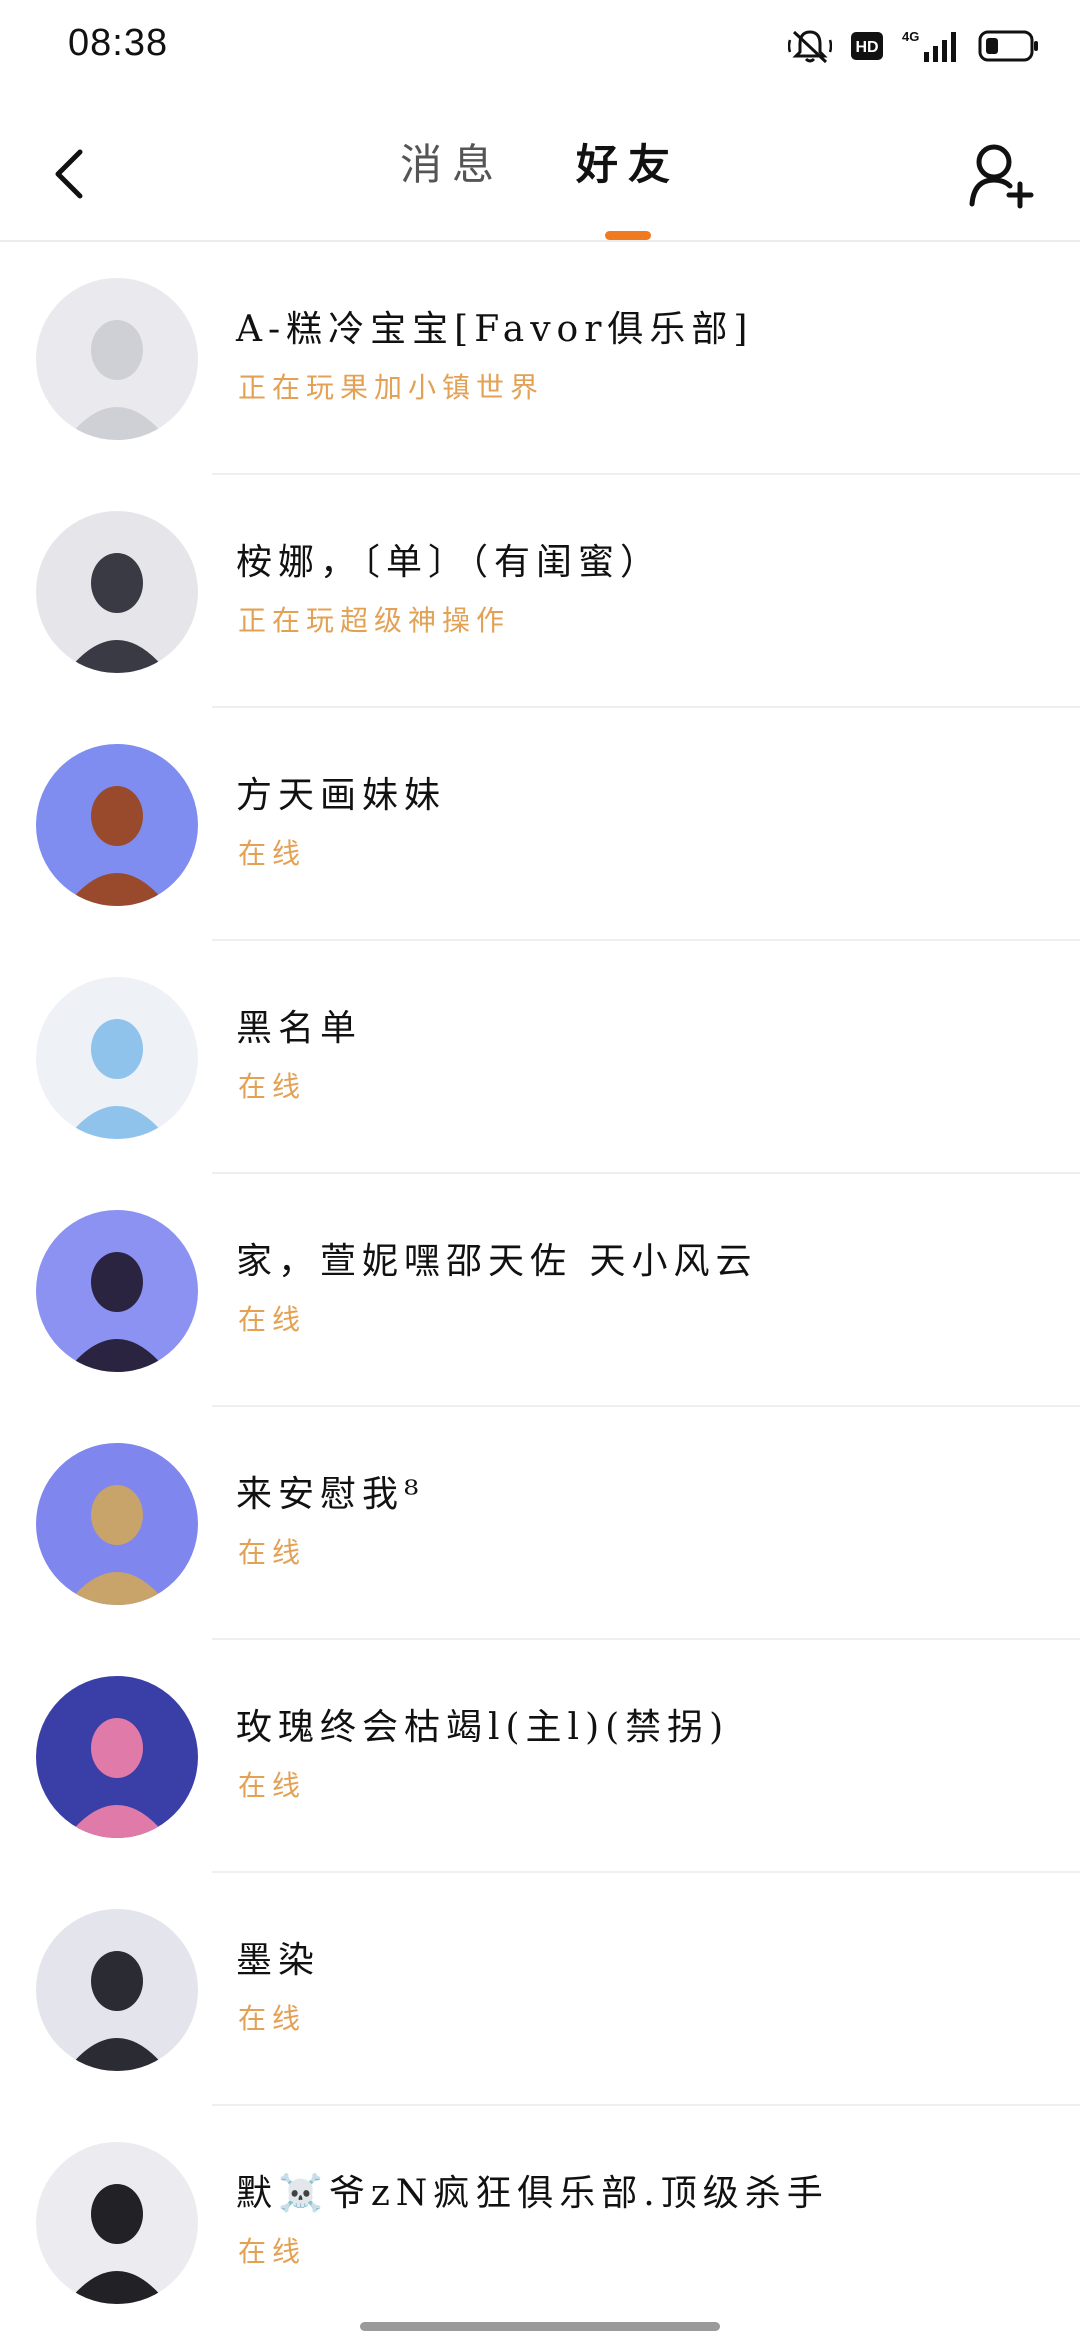 The image size is (1080, 2340). What do you see at coordinates (495, 329) in the screenshot?
I see `friend-name: A-糕冷宝宝[Favor俱乐部]` at bounding box center [495, 329].